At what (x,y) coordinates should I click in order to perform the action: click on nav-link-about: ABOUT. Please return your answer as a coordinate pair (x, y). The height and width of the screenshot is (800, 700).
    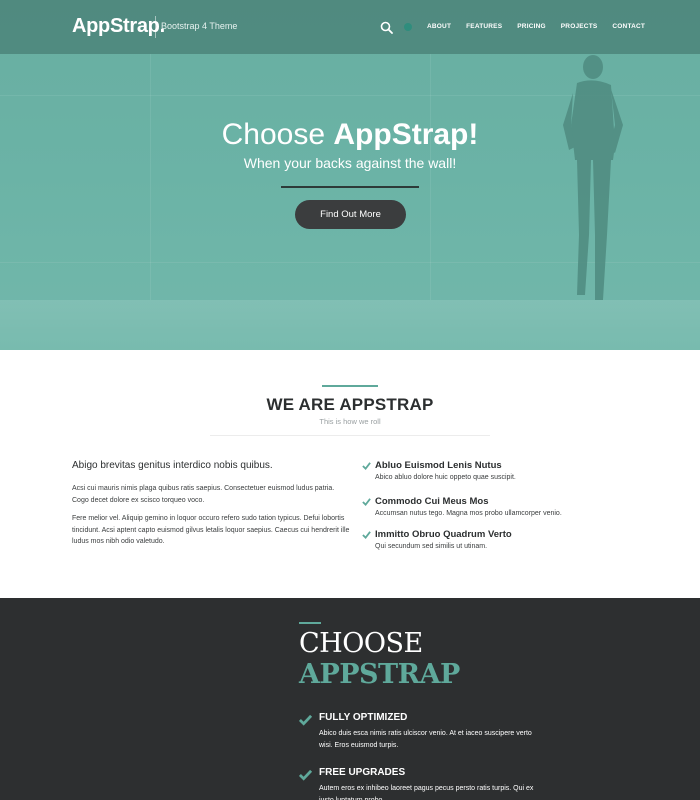
    Looking at the image, I should click on (439, 26).